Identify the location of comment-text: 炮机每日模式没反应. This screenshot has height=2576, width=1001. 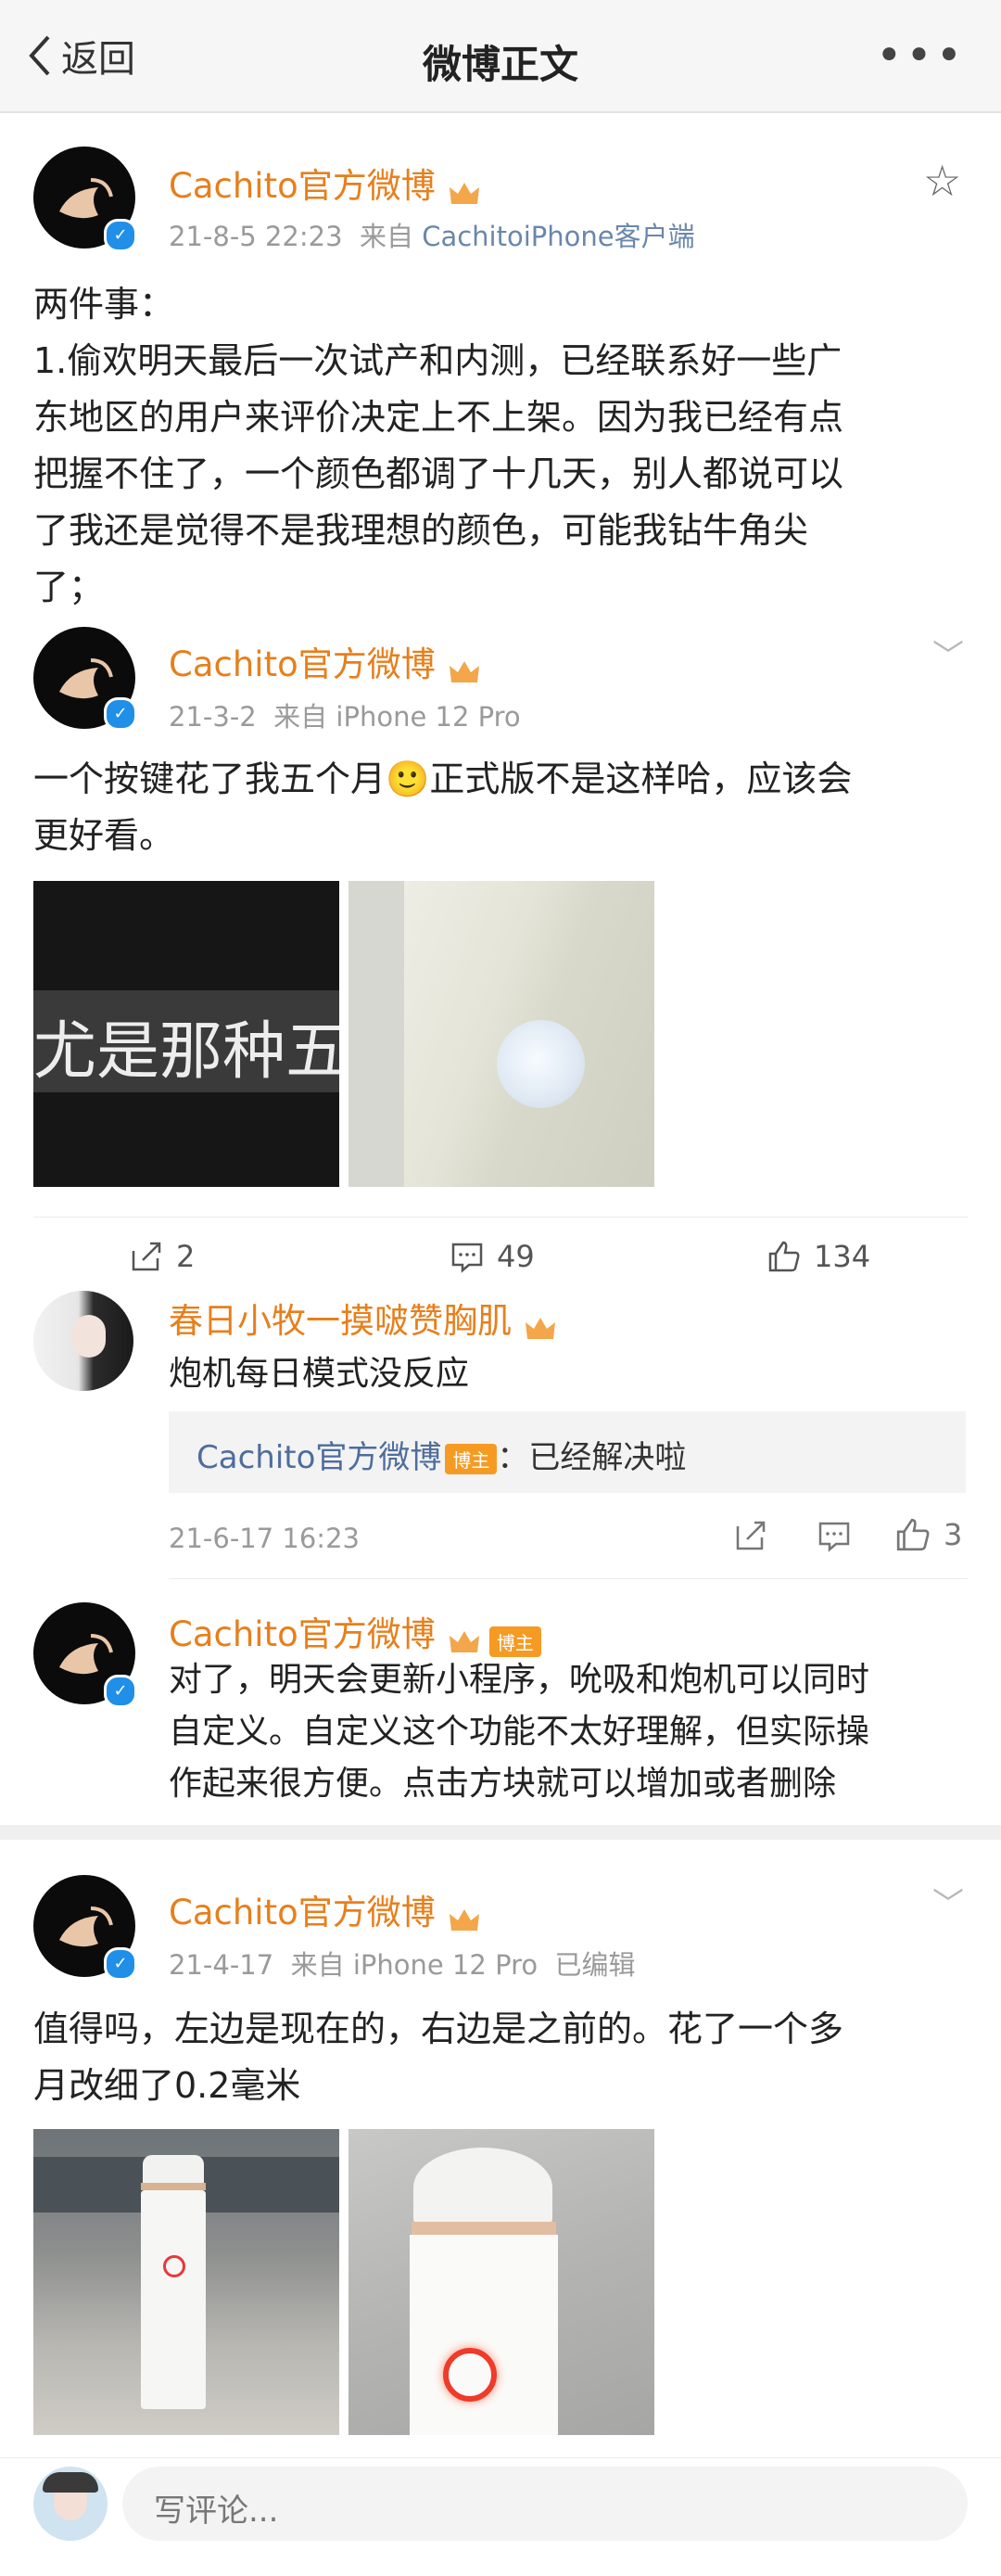
(319, 1374).